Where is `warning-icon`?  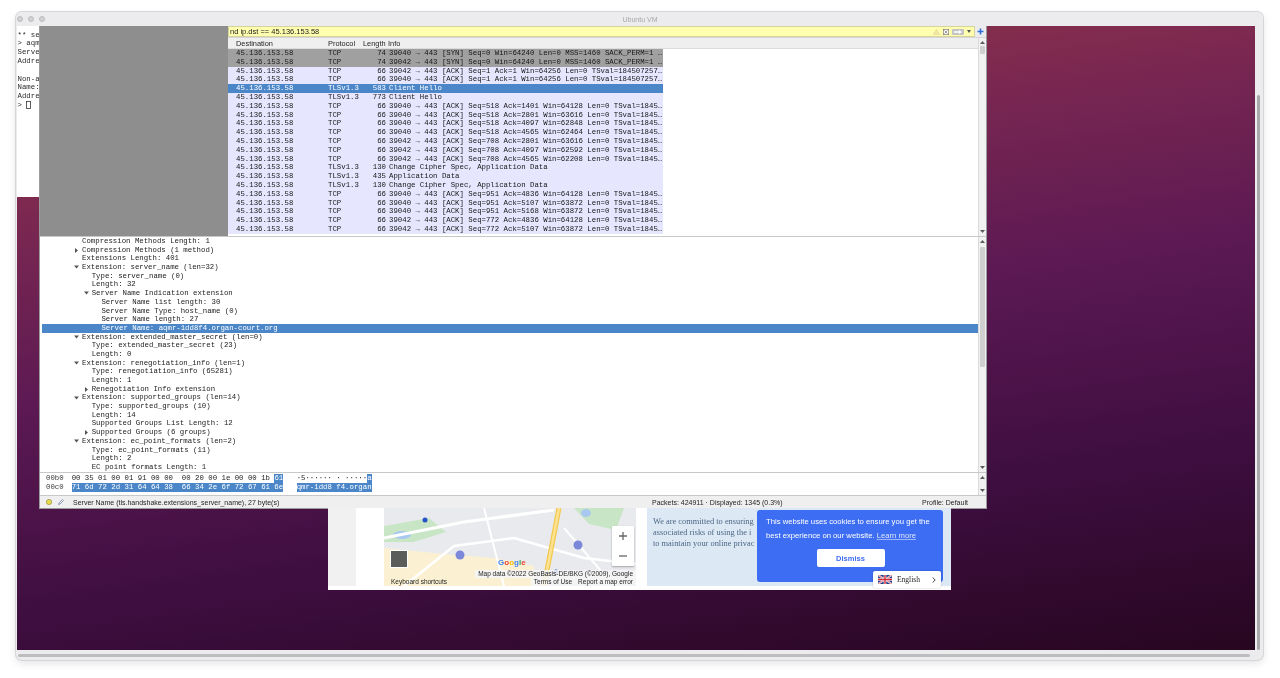
warning-icon is located at coordinates (936, 31).